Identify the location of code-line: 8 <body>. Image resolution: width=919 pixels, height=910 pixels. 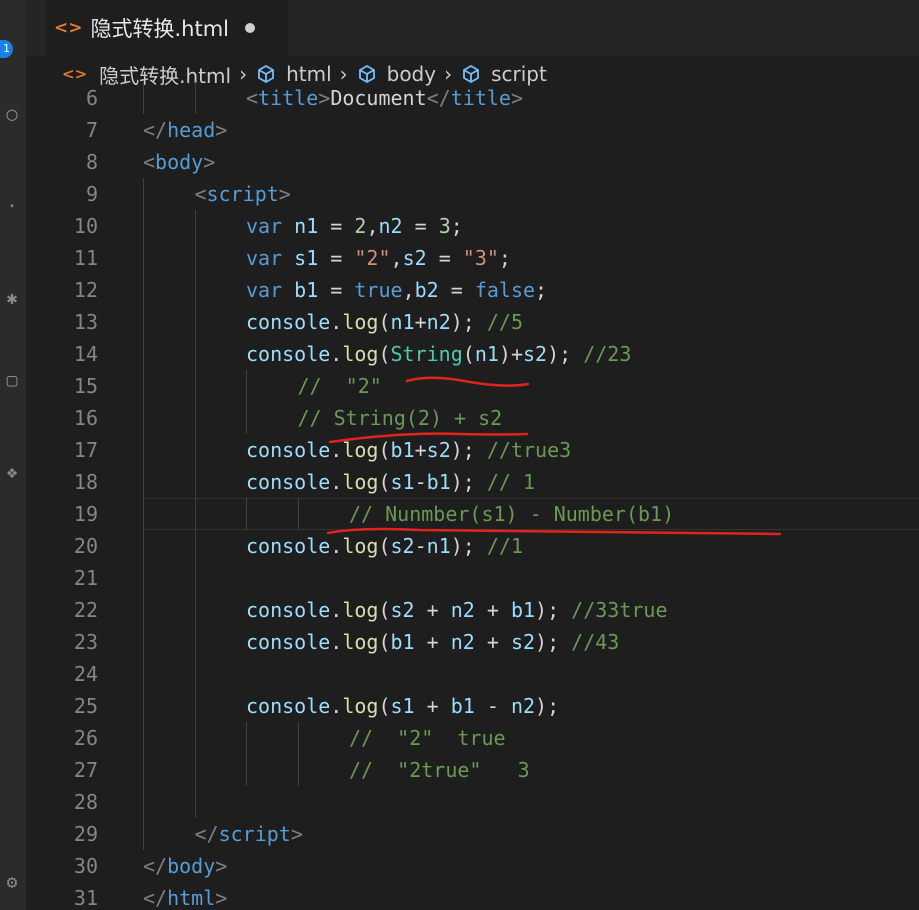
(472, 162).